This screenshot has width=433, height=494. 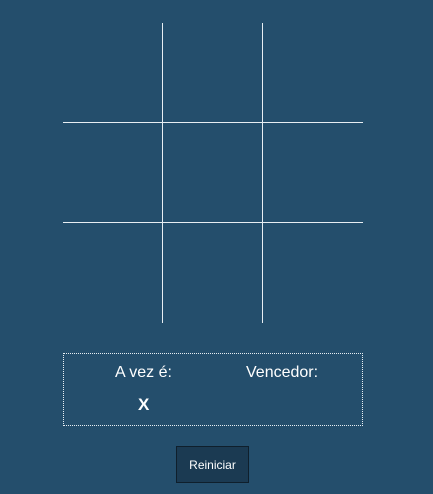 I want to click on current-player-indicator: X, so click(x=144, y=404).